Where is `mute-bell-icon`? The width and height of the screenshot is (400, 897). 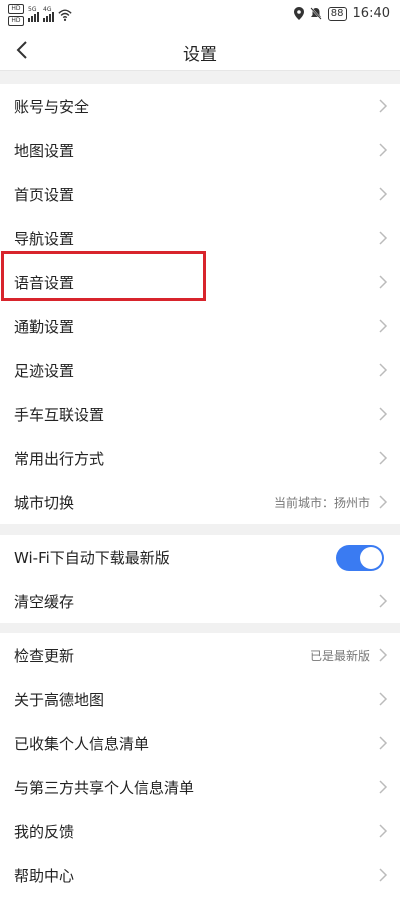 mute-bell-icon is located at coordinates (316, 13).